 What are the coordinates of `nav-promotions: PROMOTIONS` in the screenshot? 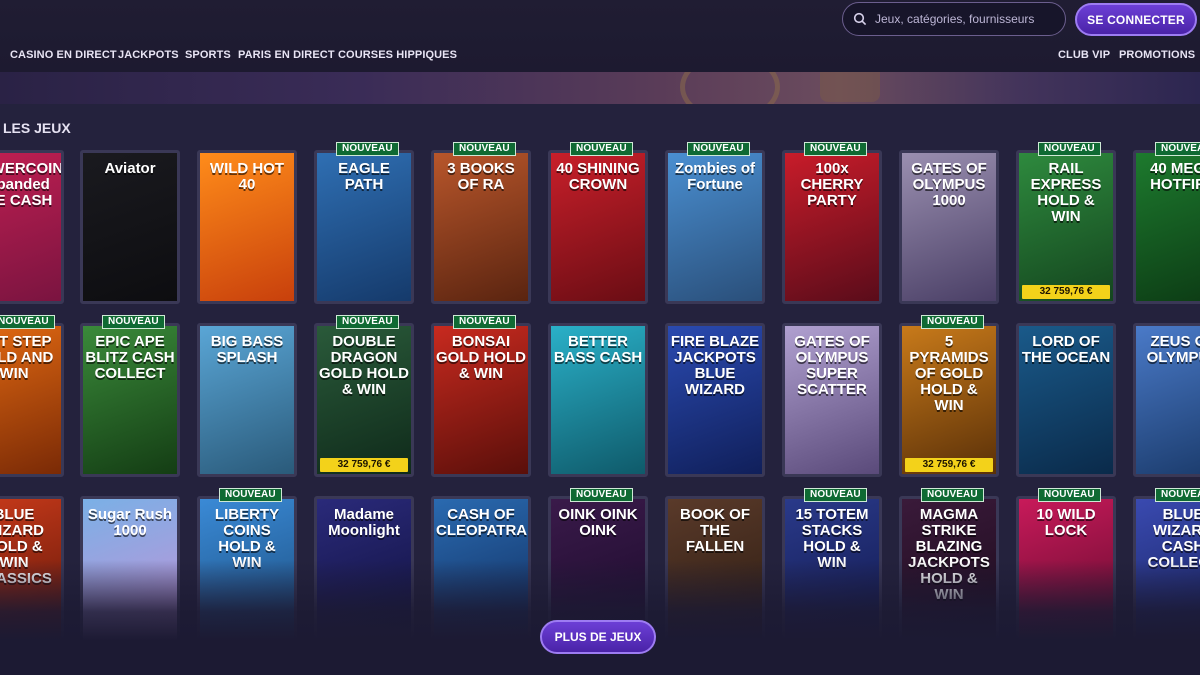 It's located at (1157, 55).